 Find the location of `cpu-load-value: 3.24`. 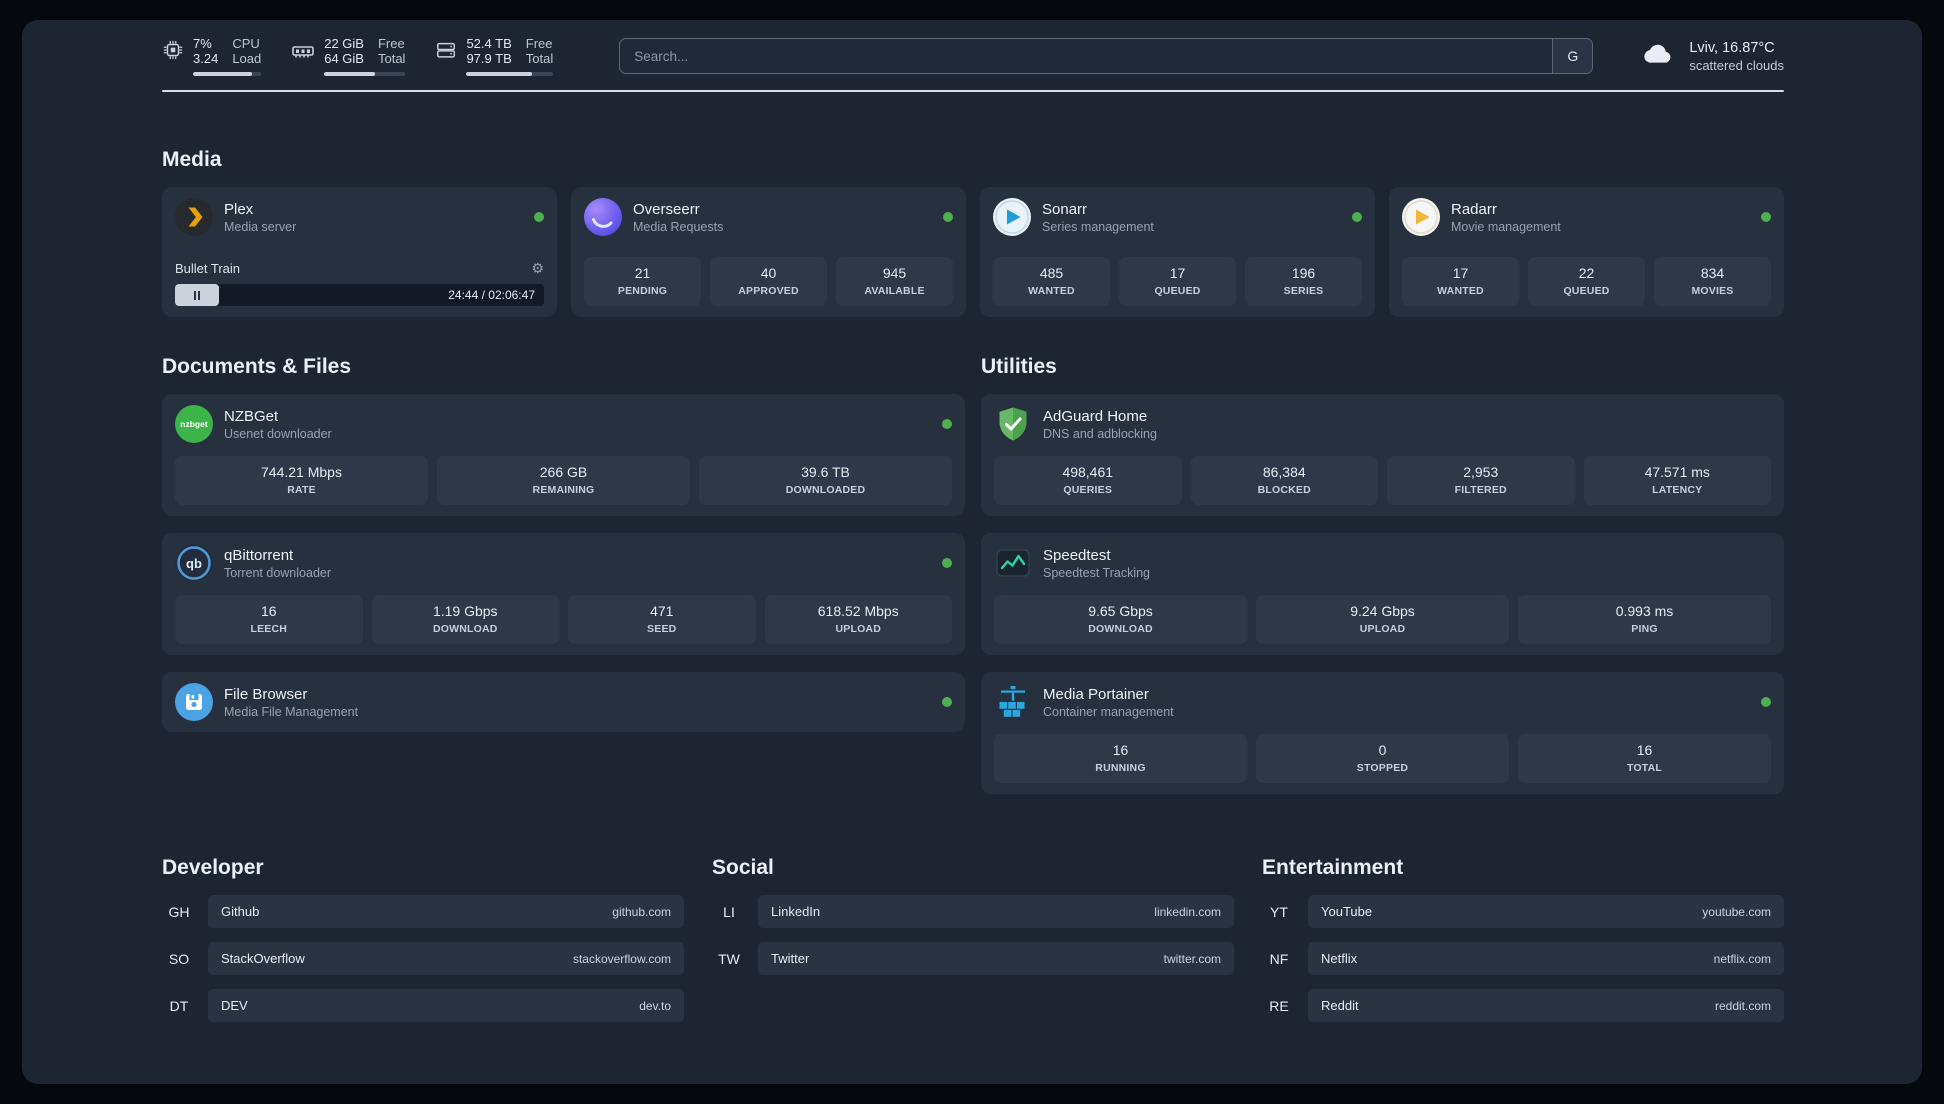

cpu-load-value: 3.24 is located at coordinates (206, 58).